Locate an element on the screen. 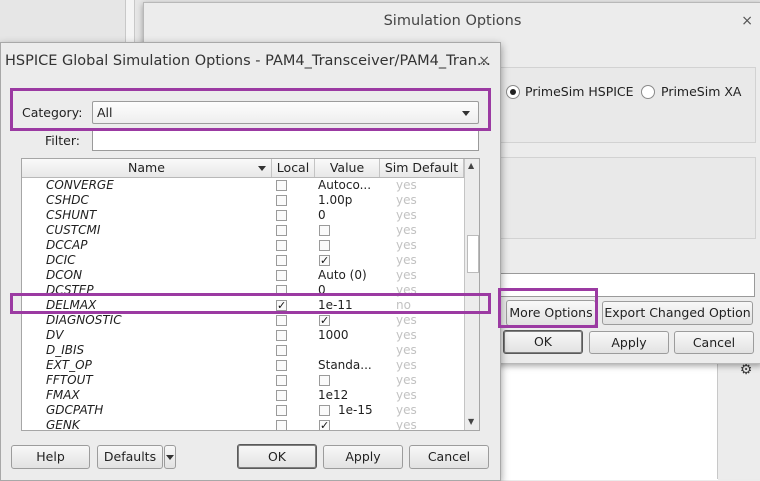 The image size is (760, 481). table-row: CSHDC 1.00p yes is located at coordinates (243, 200).